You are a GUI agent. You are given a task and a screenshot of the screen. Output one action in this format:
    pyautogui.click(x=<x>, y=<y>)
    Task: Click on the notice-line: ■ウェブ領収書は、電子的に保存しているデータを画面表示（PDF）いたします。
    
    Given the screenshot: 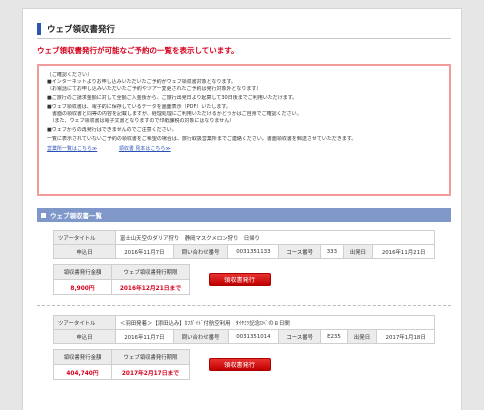 What is the action you would take?
    pyautogui.click(x=139, y=107)
    